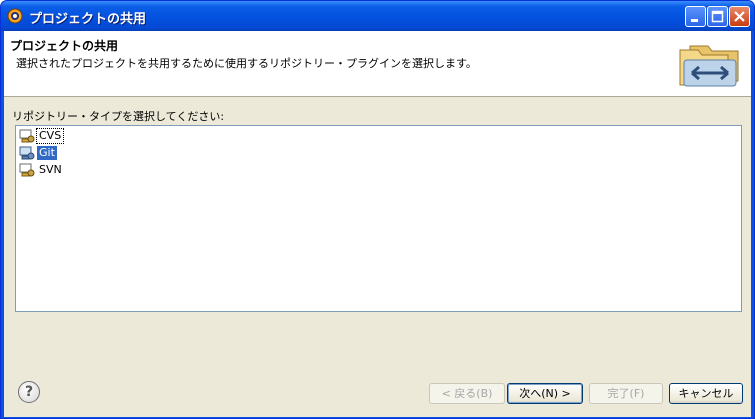 The width and height of the screenshot is (755, 419). What do you see at coordinates (88, 19) in the screenshot?
I see `window-title: プロジェクトの共用` at bounding box center [88, 19].